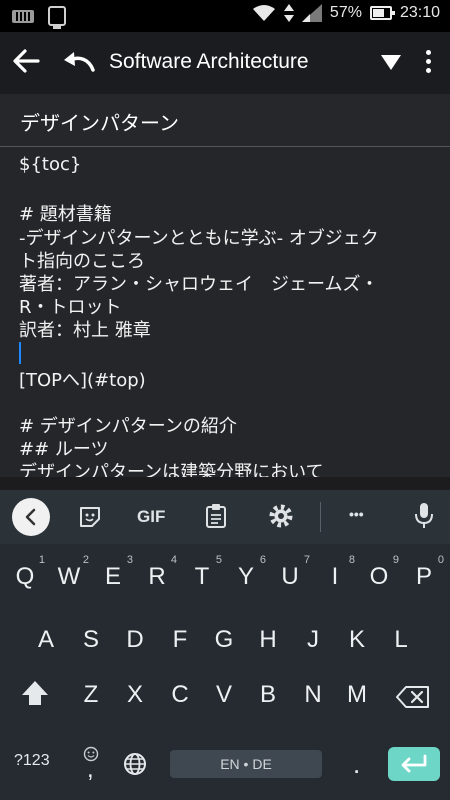  Describe the element at coordinates (357, 695) in the screenshot. I see `key: M` at that location.